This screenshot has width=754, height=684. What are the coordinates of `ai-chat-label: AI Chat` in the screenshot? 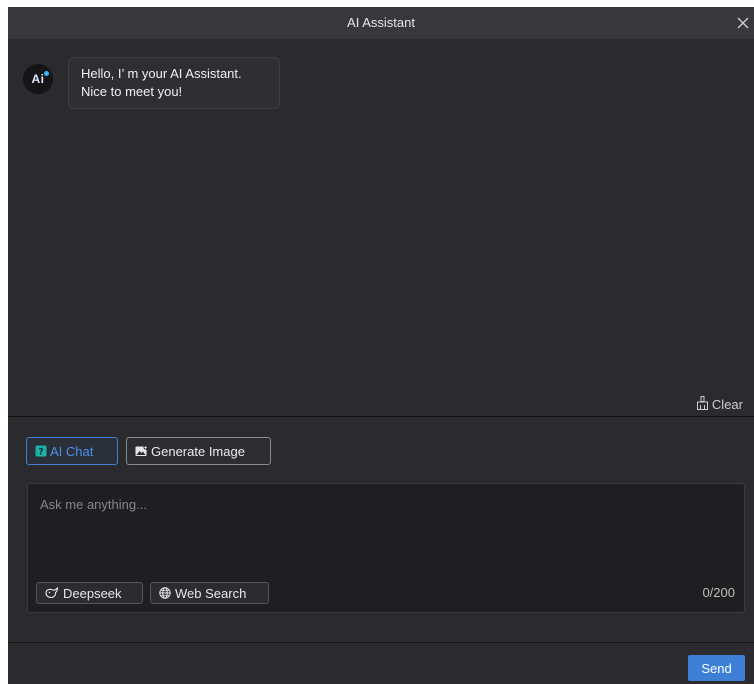 It's located at (72, 451).